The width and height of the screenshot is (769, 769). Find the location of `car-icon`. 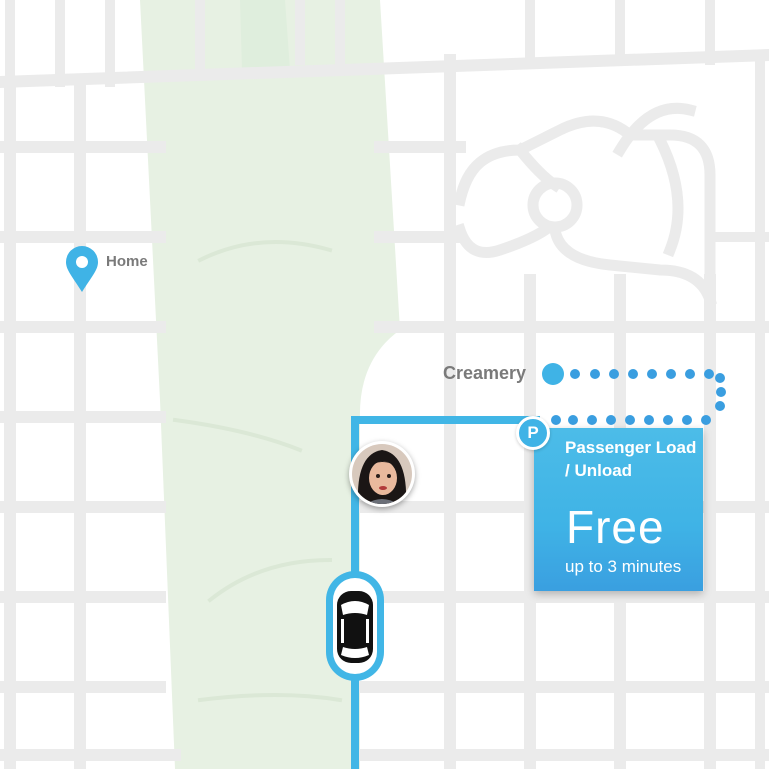

car-icon is located at coordinates (355, 626).